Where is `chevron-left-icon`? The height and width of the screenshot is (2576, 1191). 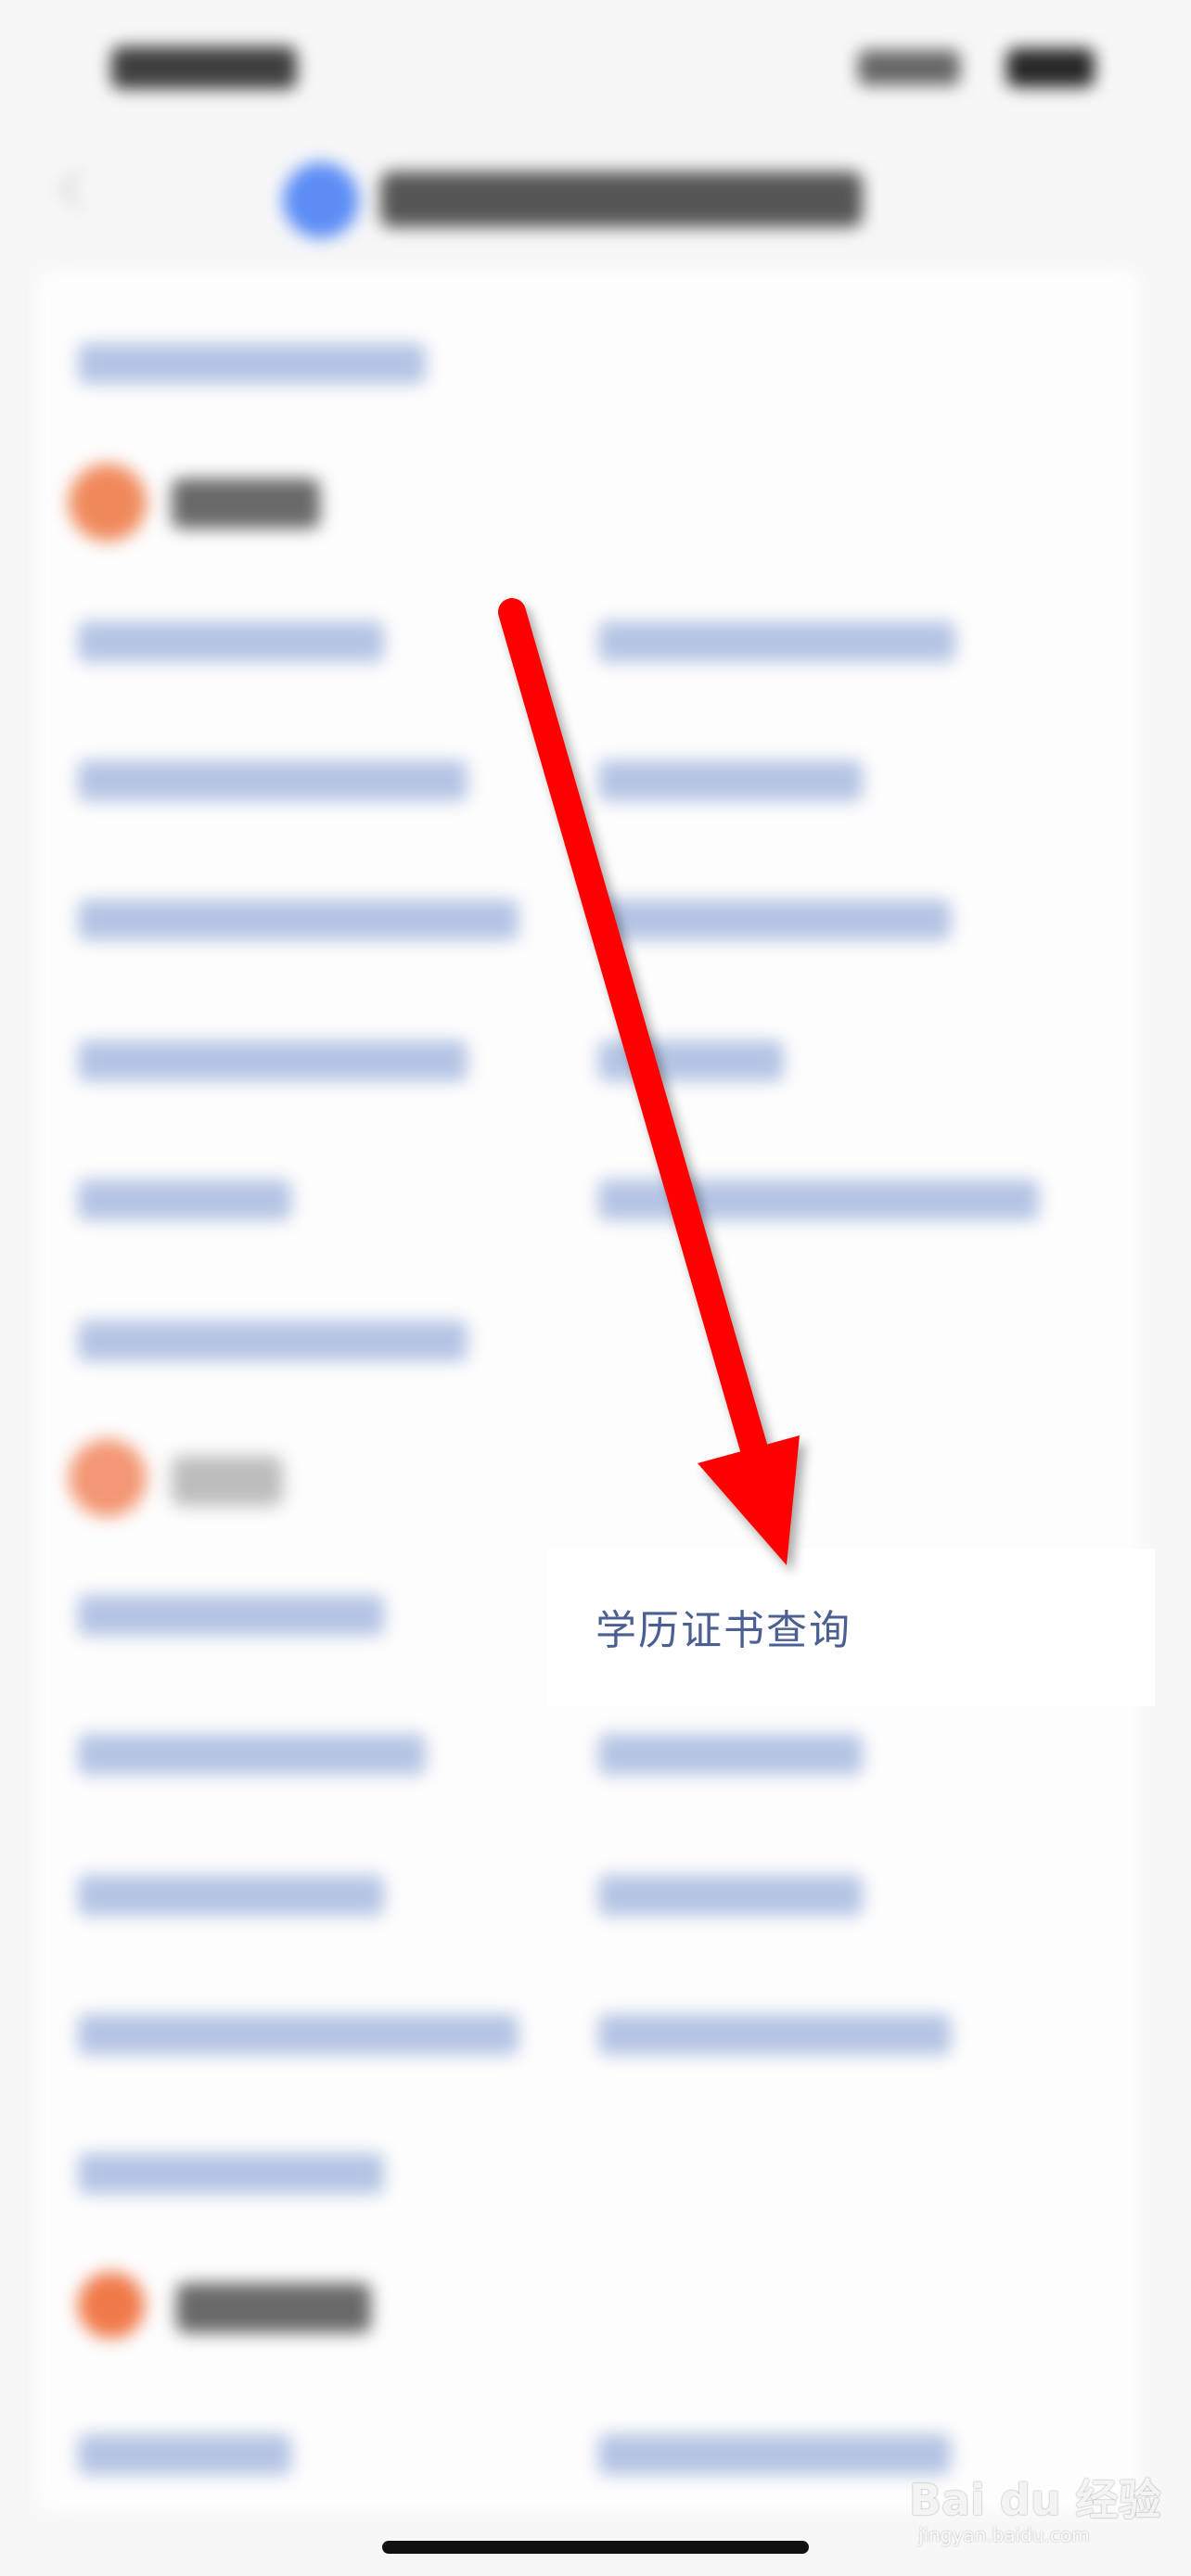 chevron-left-icon is located at coordinates (72, 189).